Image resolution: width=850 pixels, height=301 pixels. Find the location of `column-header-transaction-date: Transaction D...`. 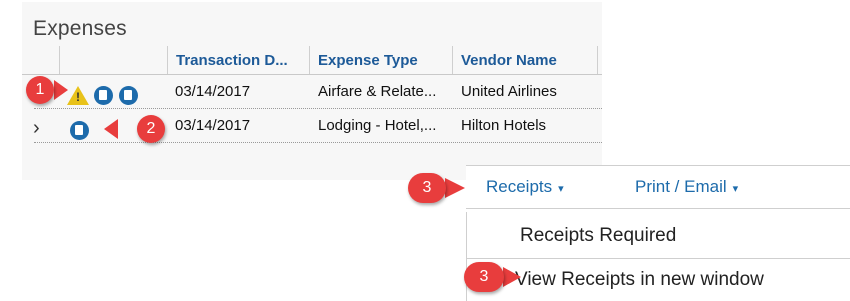

column-header-transaction-date: Transaction D... is located at coordinates (238, 60).